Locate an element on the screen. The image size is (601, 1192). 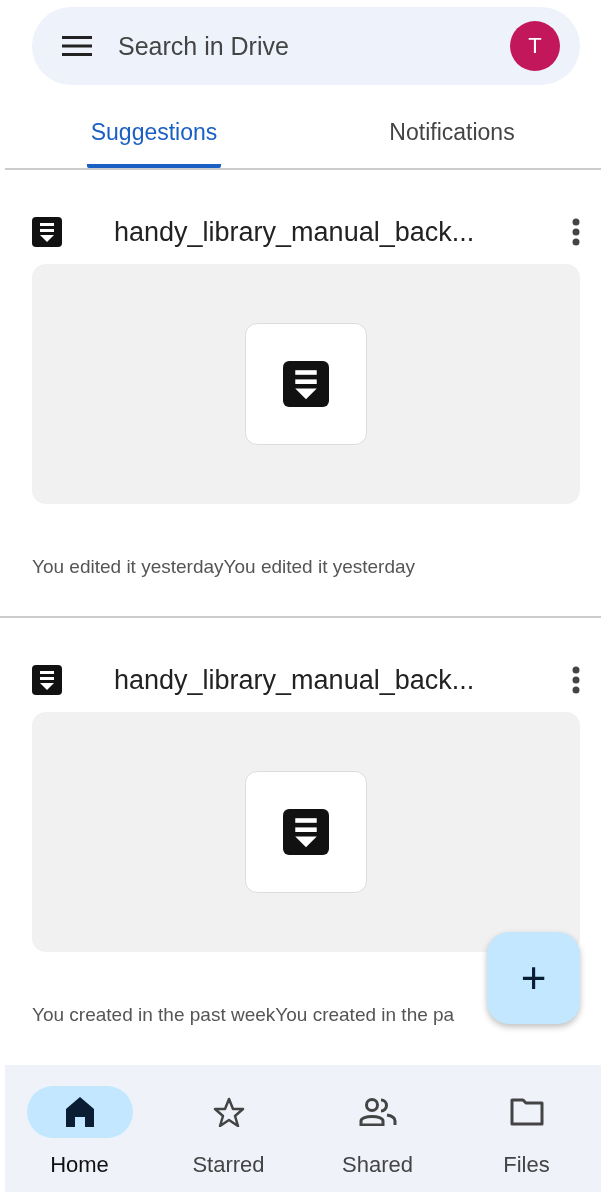
new-button: + is located at coordinates (533, 978).